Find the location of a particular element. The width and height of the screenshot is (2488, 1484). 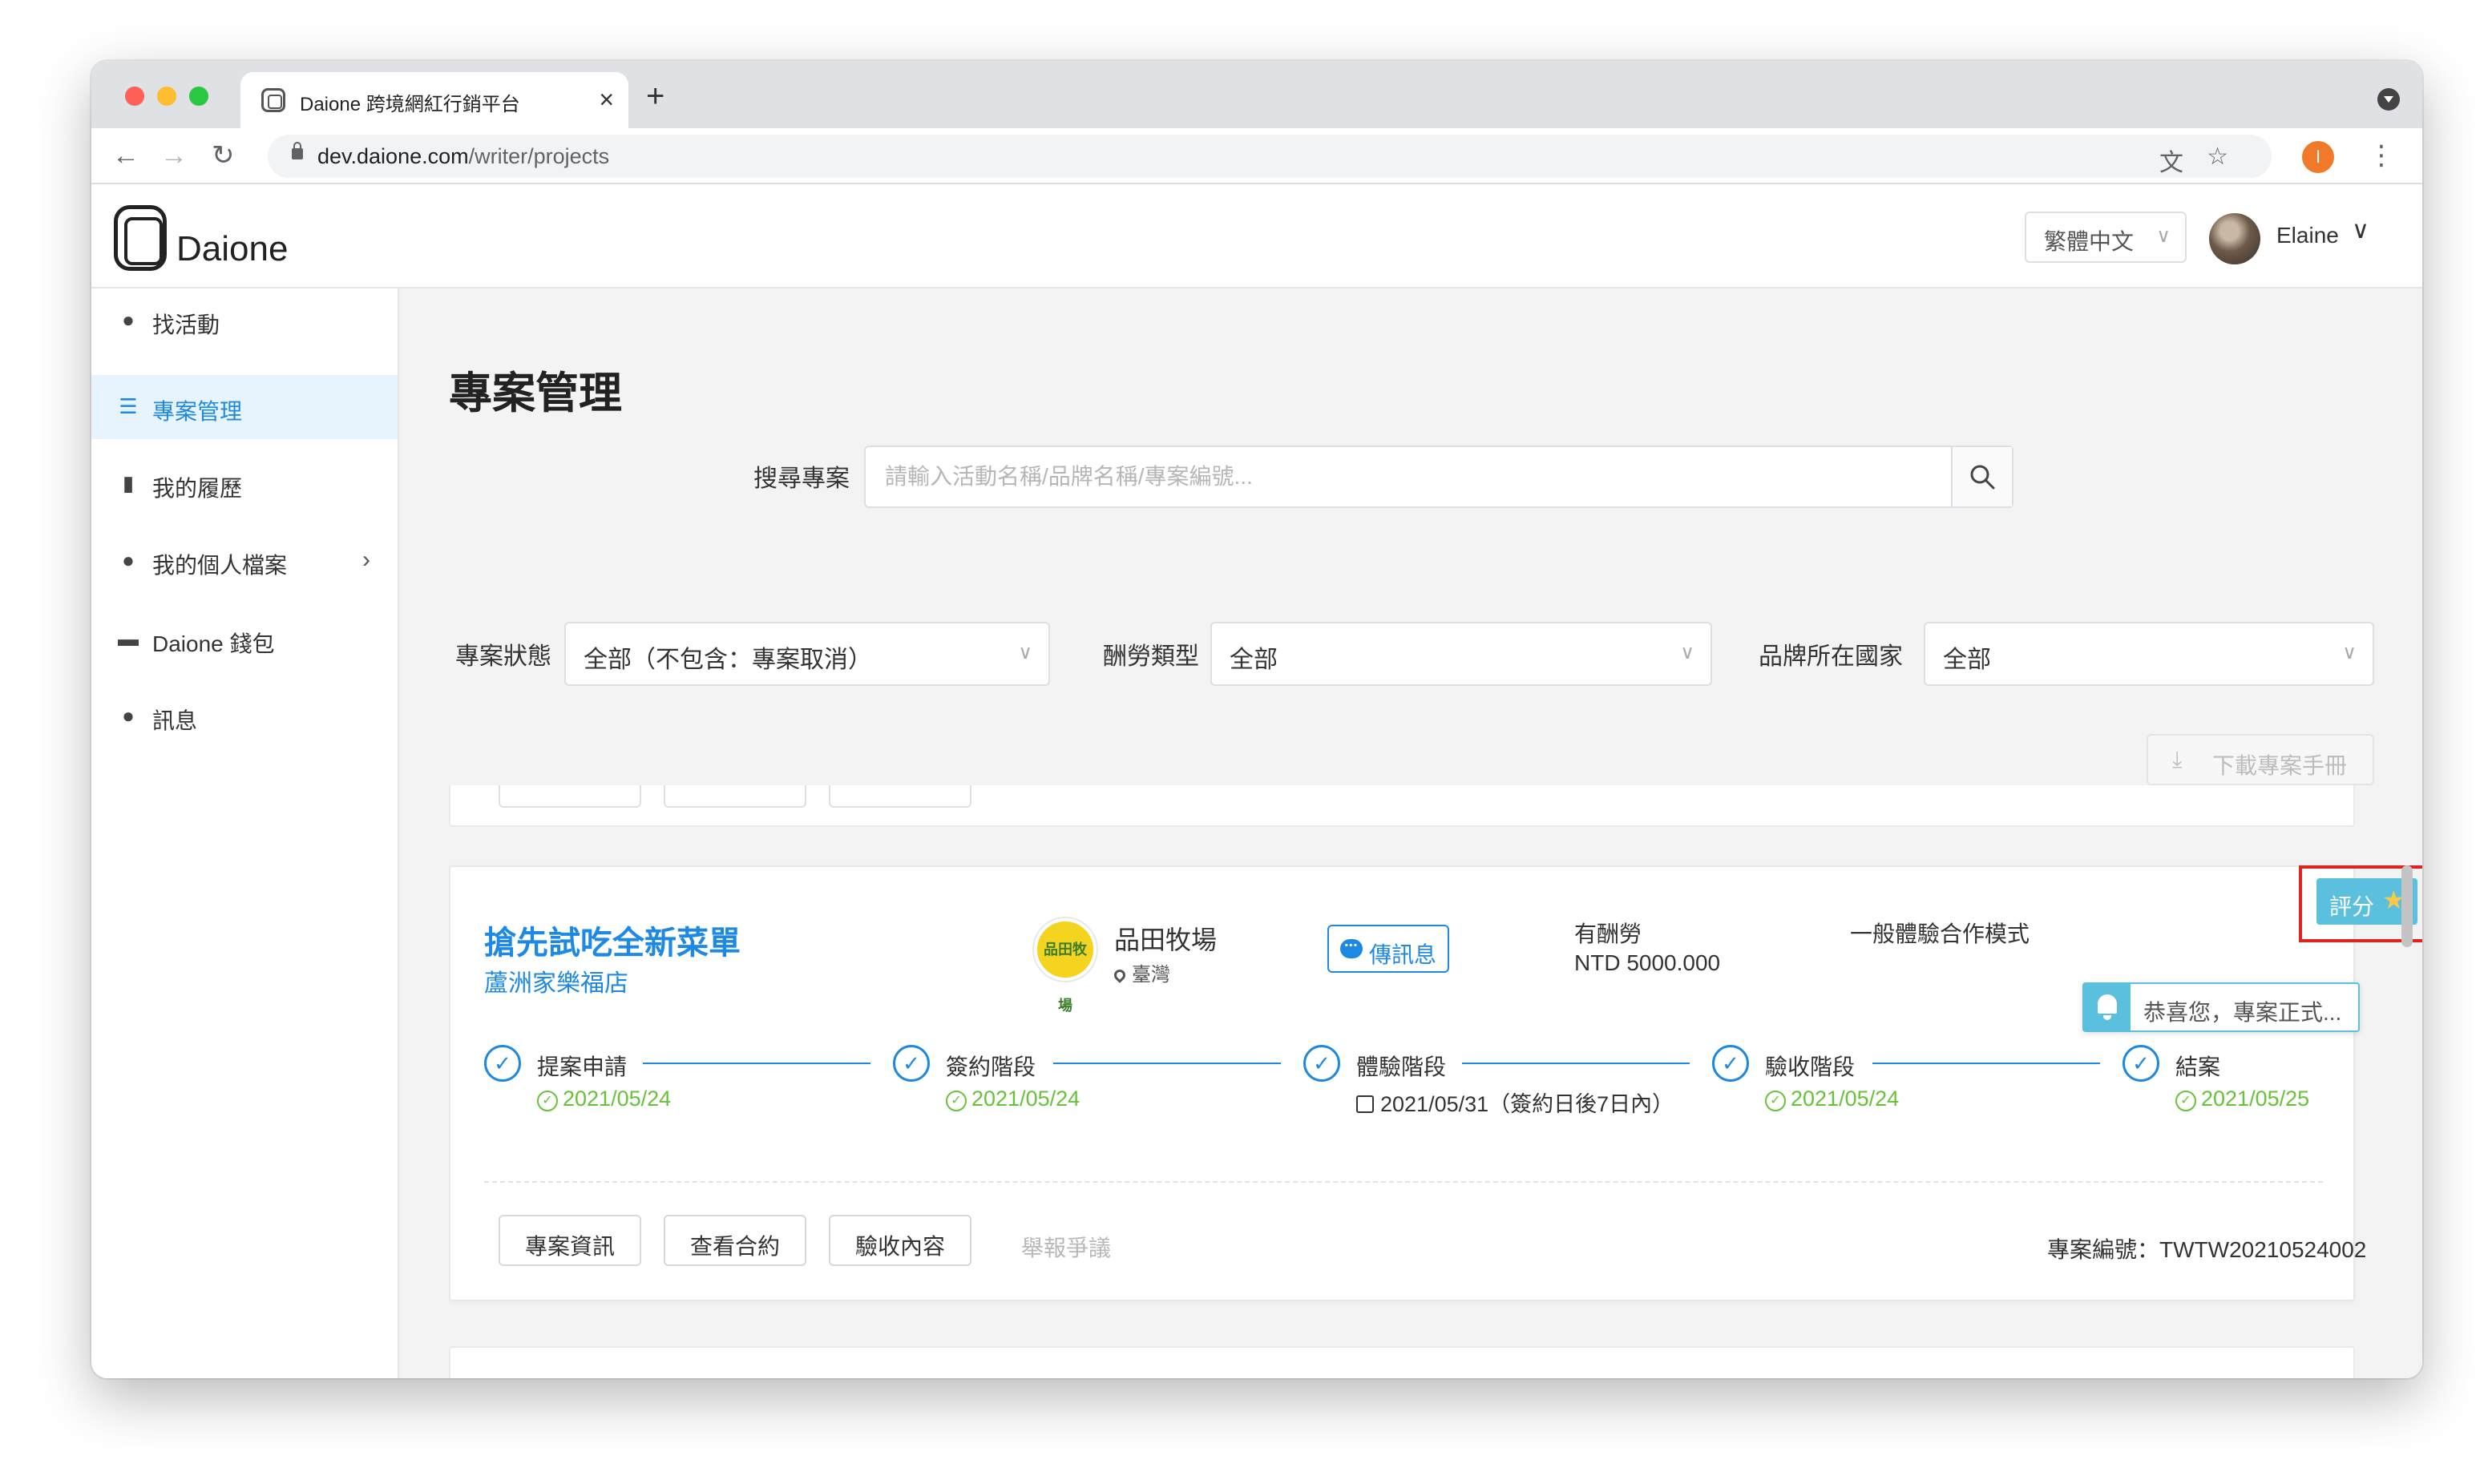

user-menu-chevron-icon: ∨ is located at coordinates (2360, 230).